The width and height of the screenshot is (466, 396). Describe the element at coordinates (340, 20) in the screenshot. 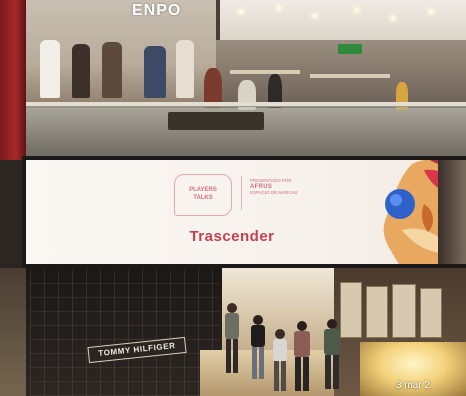

I see `ceiling` at that location.